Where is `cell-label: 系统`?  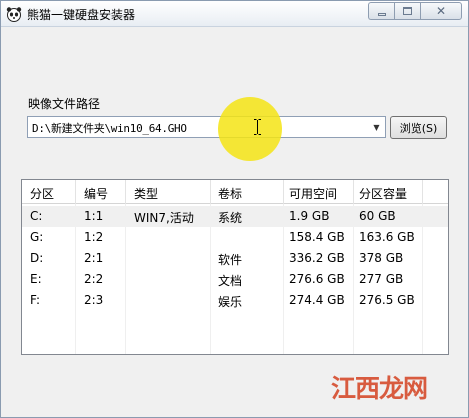 cell-label: 系统 is located at coordinates (230, 218).